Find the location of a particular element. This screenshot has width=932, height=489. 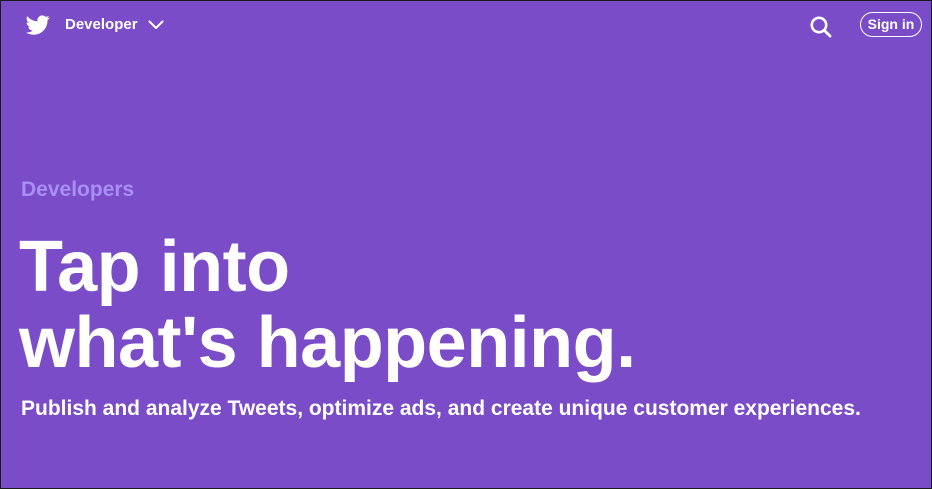

hero-headline-line-2: what's happening. is located at coordinates (327, 343).